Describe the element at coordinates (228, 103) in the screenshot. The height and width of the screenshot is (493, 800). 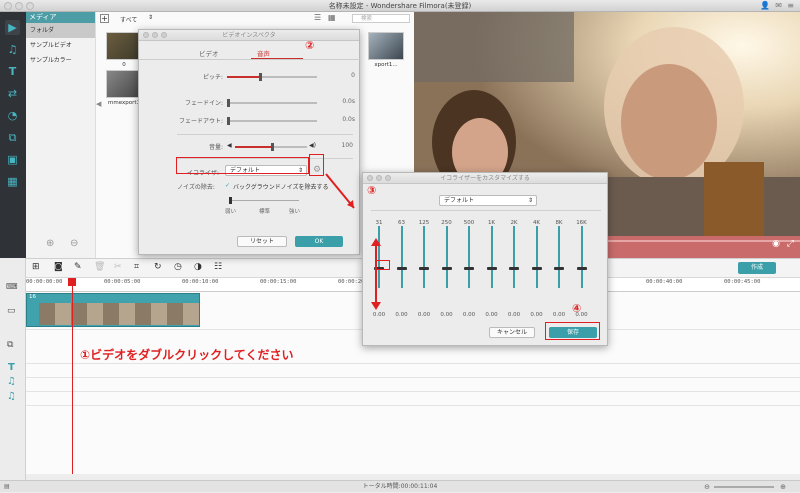
I see `fade-in-knob` at that location.